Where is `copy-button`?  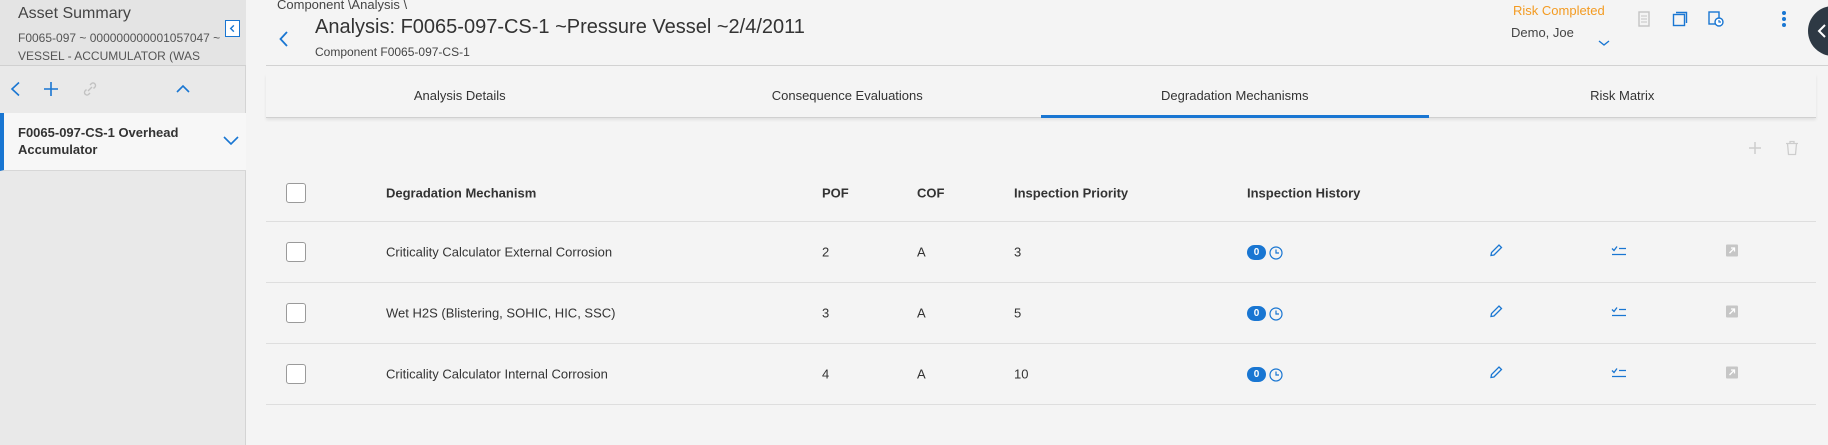 copy-button is located at coordinates (1680, 19).